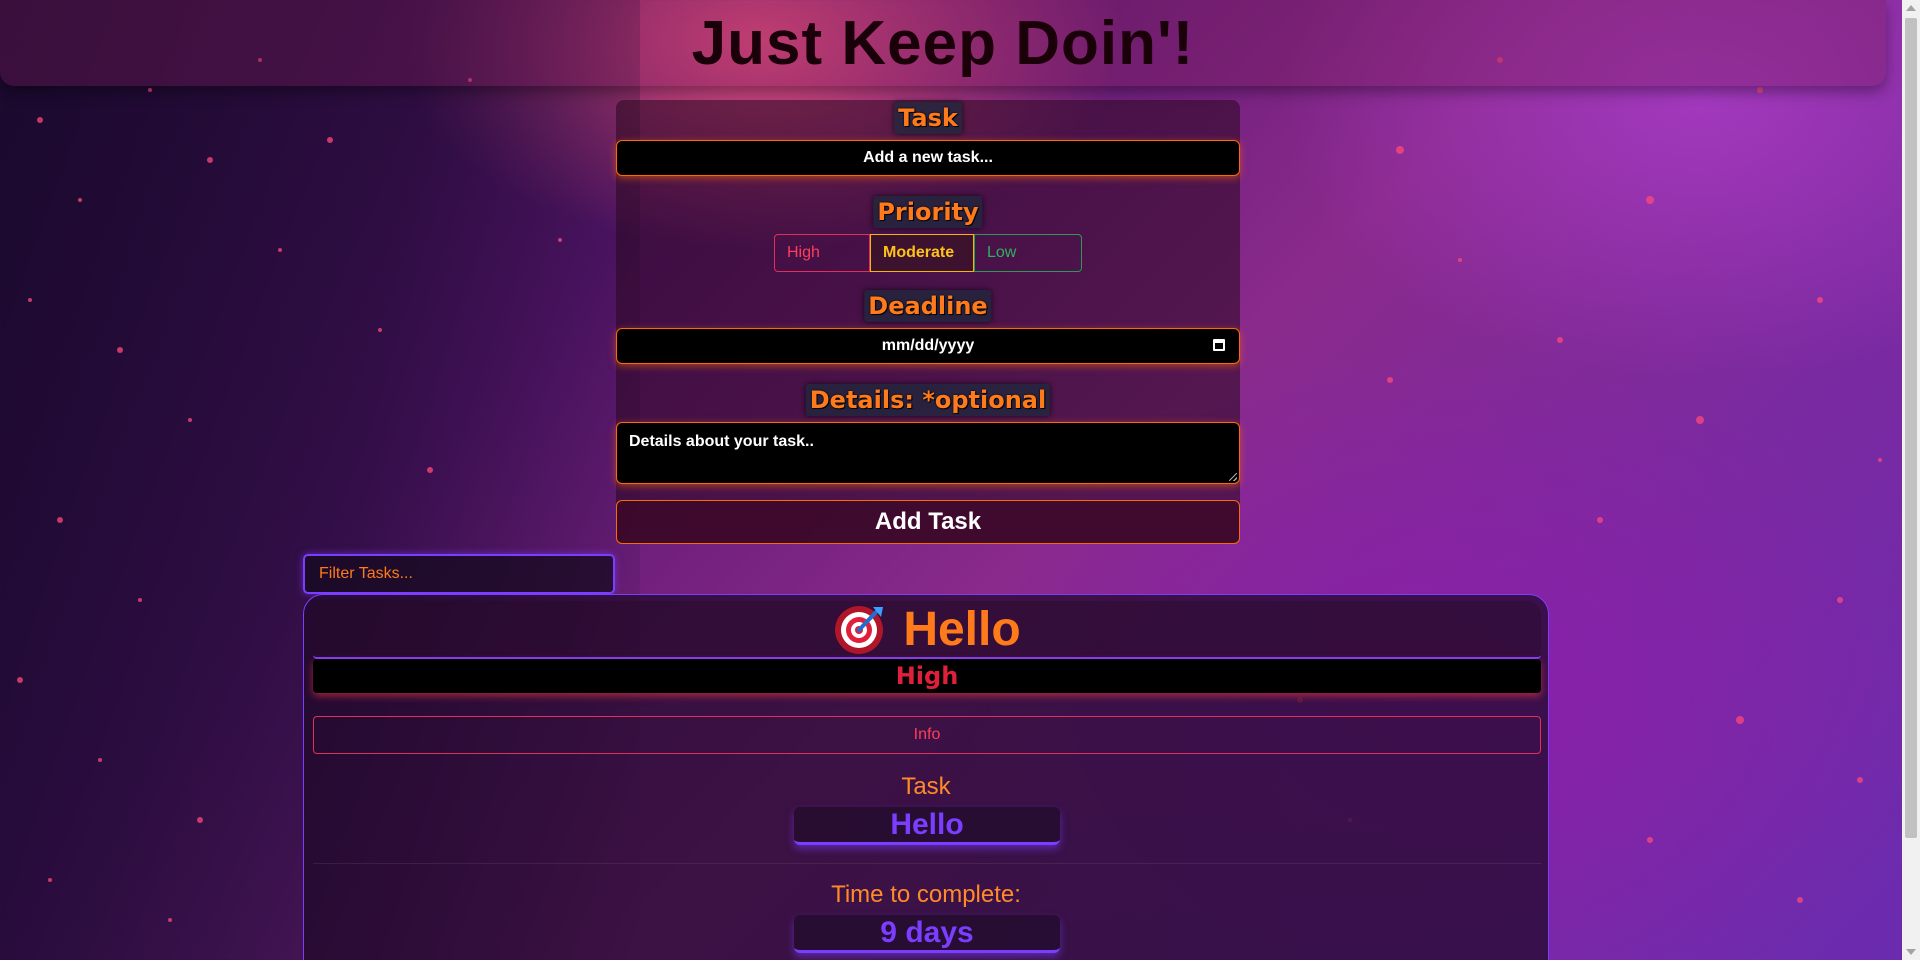 Image resolution: width=1920 pixels, height=960 pixels. What do you see at coordinates (859, 630) in the screenshot?
I see `target-dart-icon` at bounding box center [859, 630].